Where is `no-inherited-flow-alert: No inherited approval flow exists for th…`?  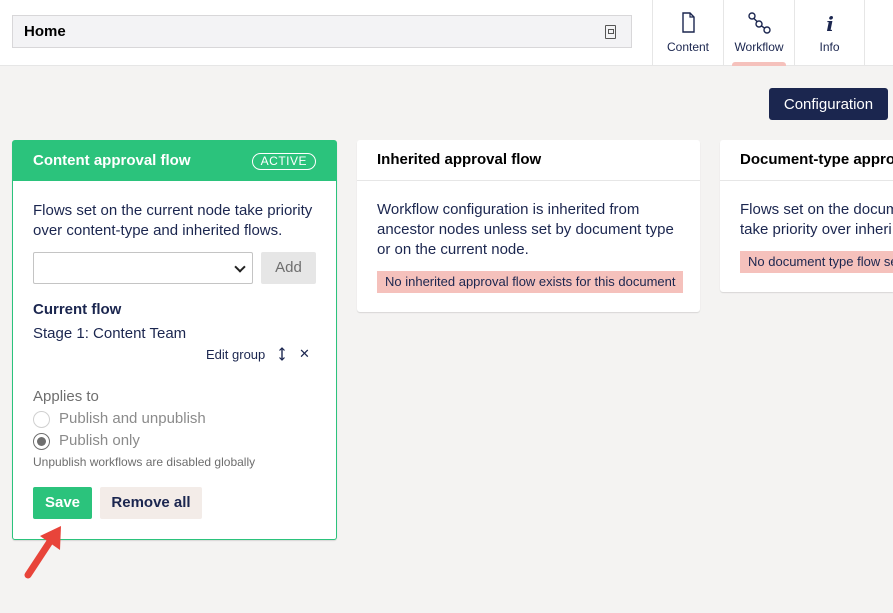 no-inherited-flow-alert: No inherited approval flow exists for th… is located at coordinates (530, 282).